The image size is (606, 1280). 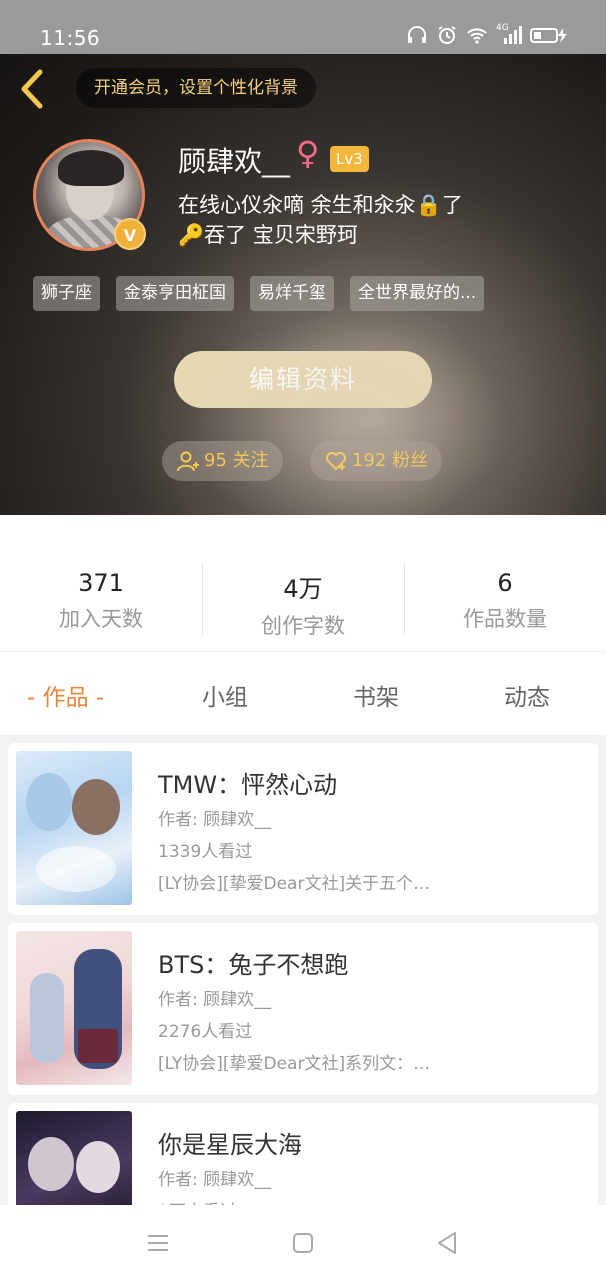 I want to click on fans-button: 192 粉丝, so click(x=376, y=461).